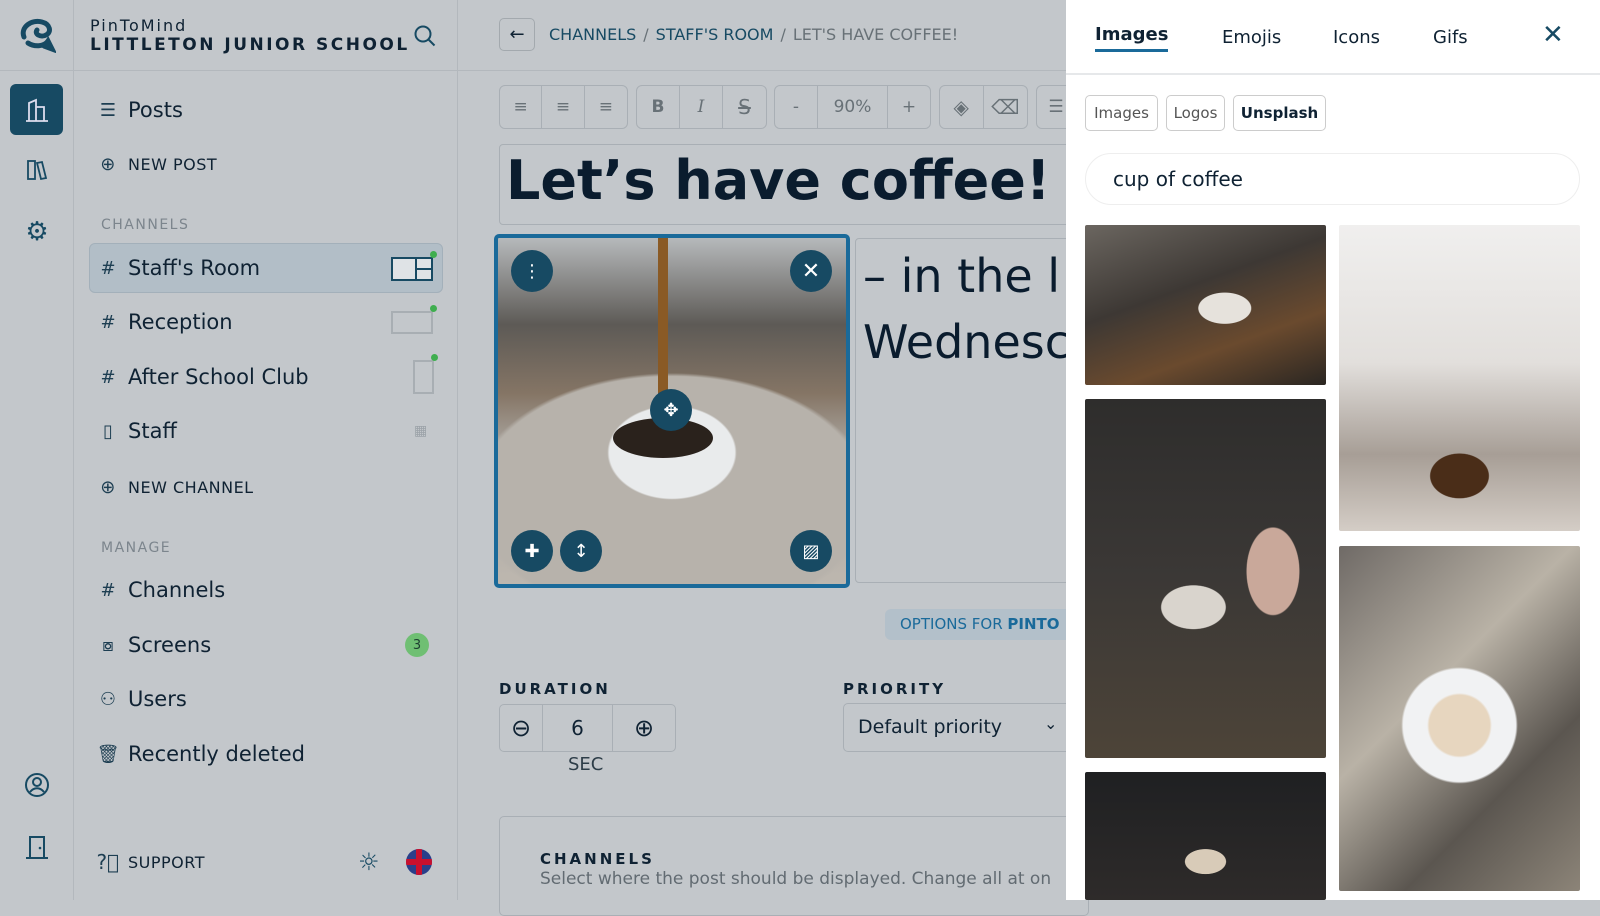 Image resolution: width=1600 pixels, height=916 pixels. I want to click on italic-button: I, so click(701, 107).